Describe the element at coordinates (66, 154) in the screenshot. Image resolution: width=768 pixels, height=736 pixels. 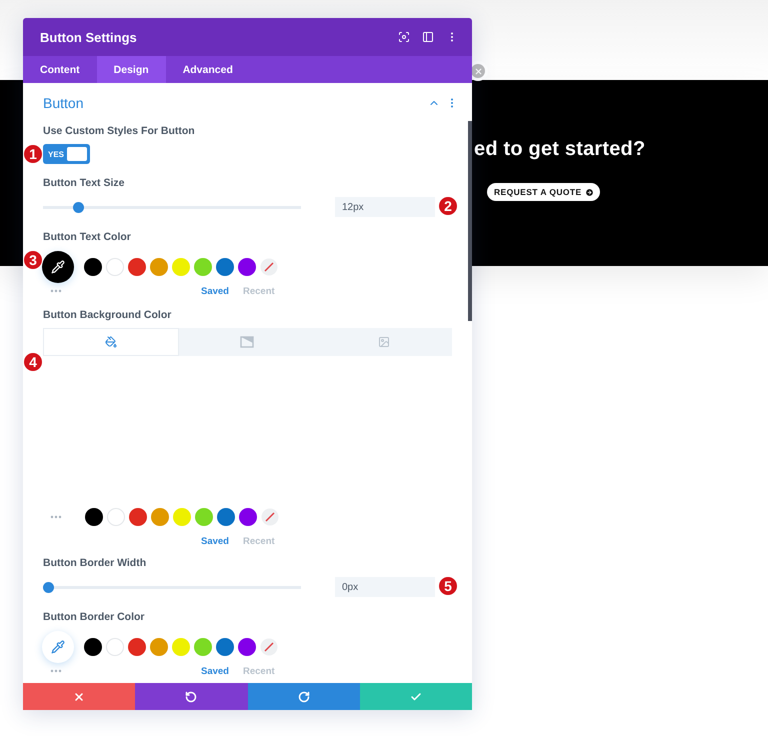
I see `toggle-switch: YES` at that location.